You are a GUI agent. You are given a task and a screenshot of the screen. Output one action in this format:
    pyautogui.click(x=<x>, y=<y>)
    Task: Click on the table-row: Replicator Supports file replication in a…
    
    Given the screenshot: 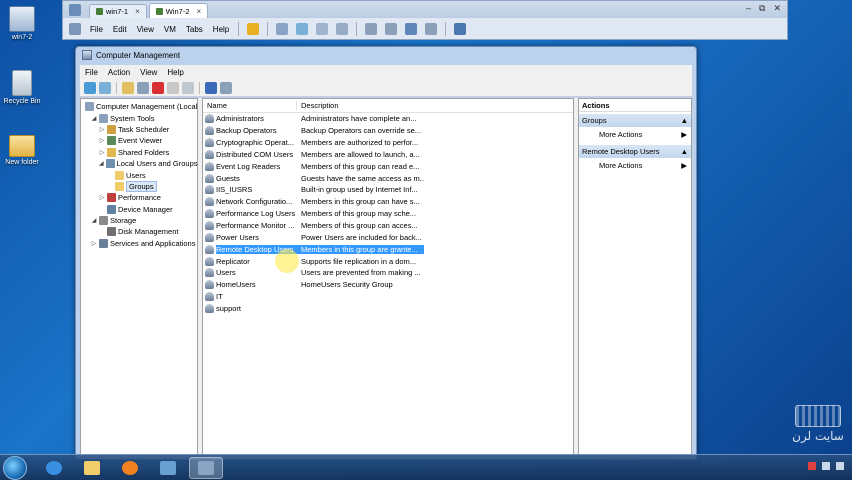 What is the action you would take?
    pyautogui.click(x=388, y=261)
    